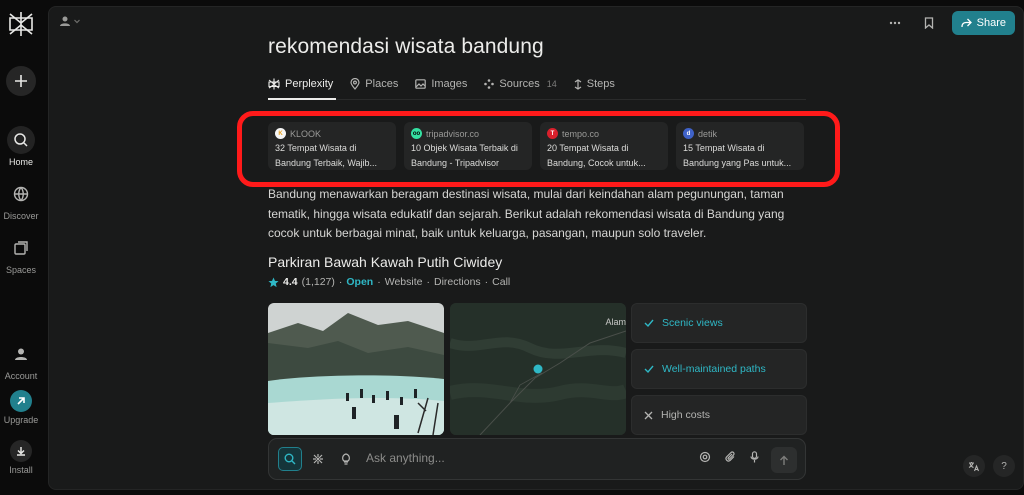 The height and width of the screenshot is (495, 1024). Describe the element at coordinates (318, 282) in the screenshot. I see `place-review-count: (1,127)` at that location.